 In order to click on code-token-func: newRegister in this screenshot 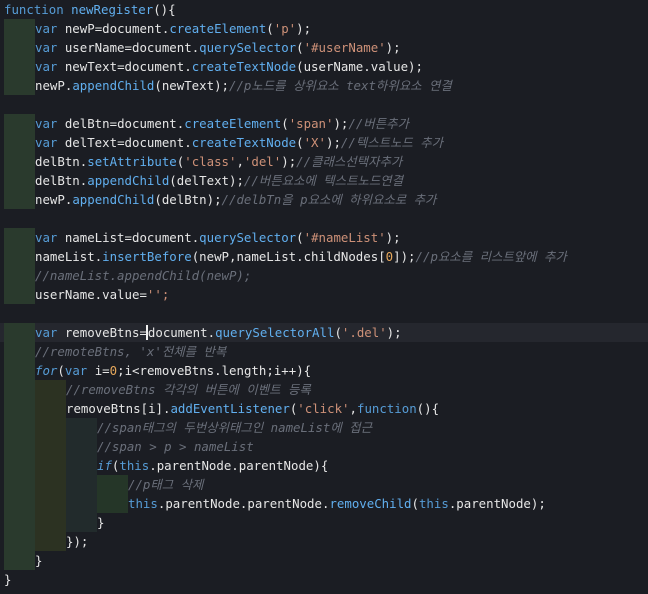, I will do `click(112, 9)`.